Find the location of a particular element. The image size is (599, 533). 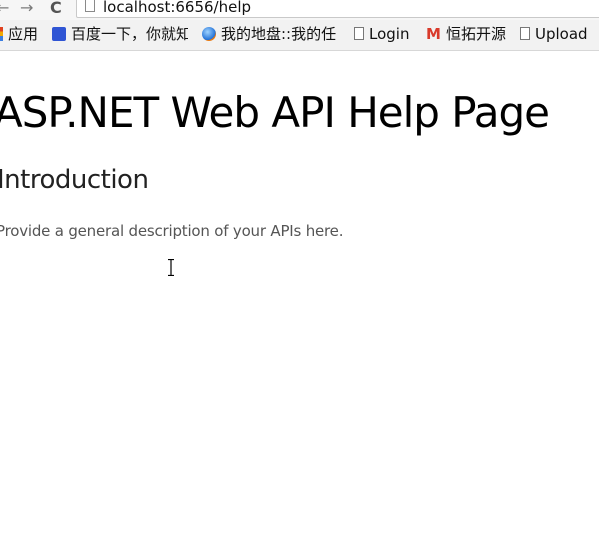

apps-icon is located at coordinates (1, 33).